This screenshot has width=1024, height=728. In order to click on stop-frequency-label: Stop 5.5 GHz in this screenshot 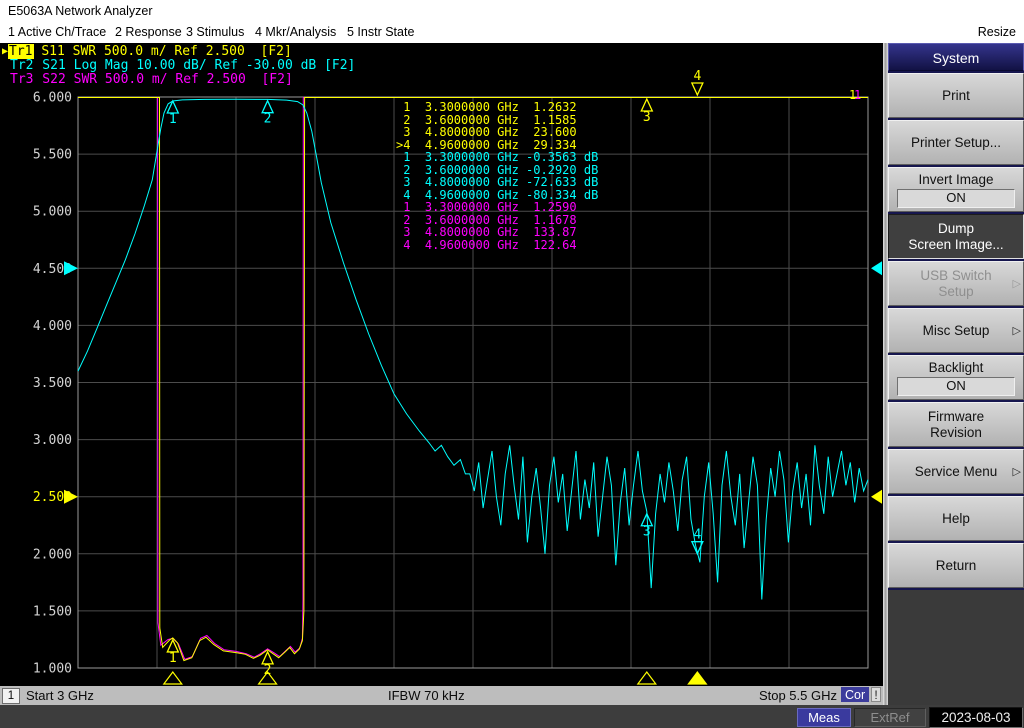, I will do `click(797, 695)`.